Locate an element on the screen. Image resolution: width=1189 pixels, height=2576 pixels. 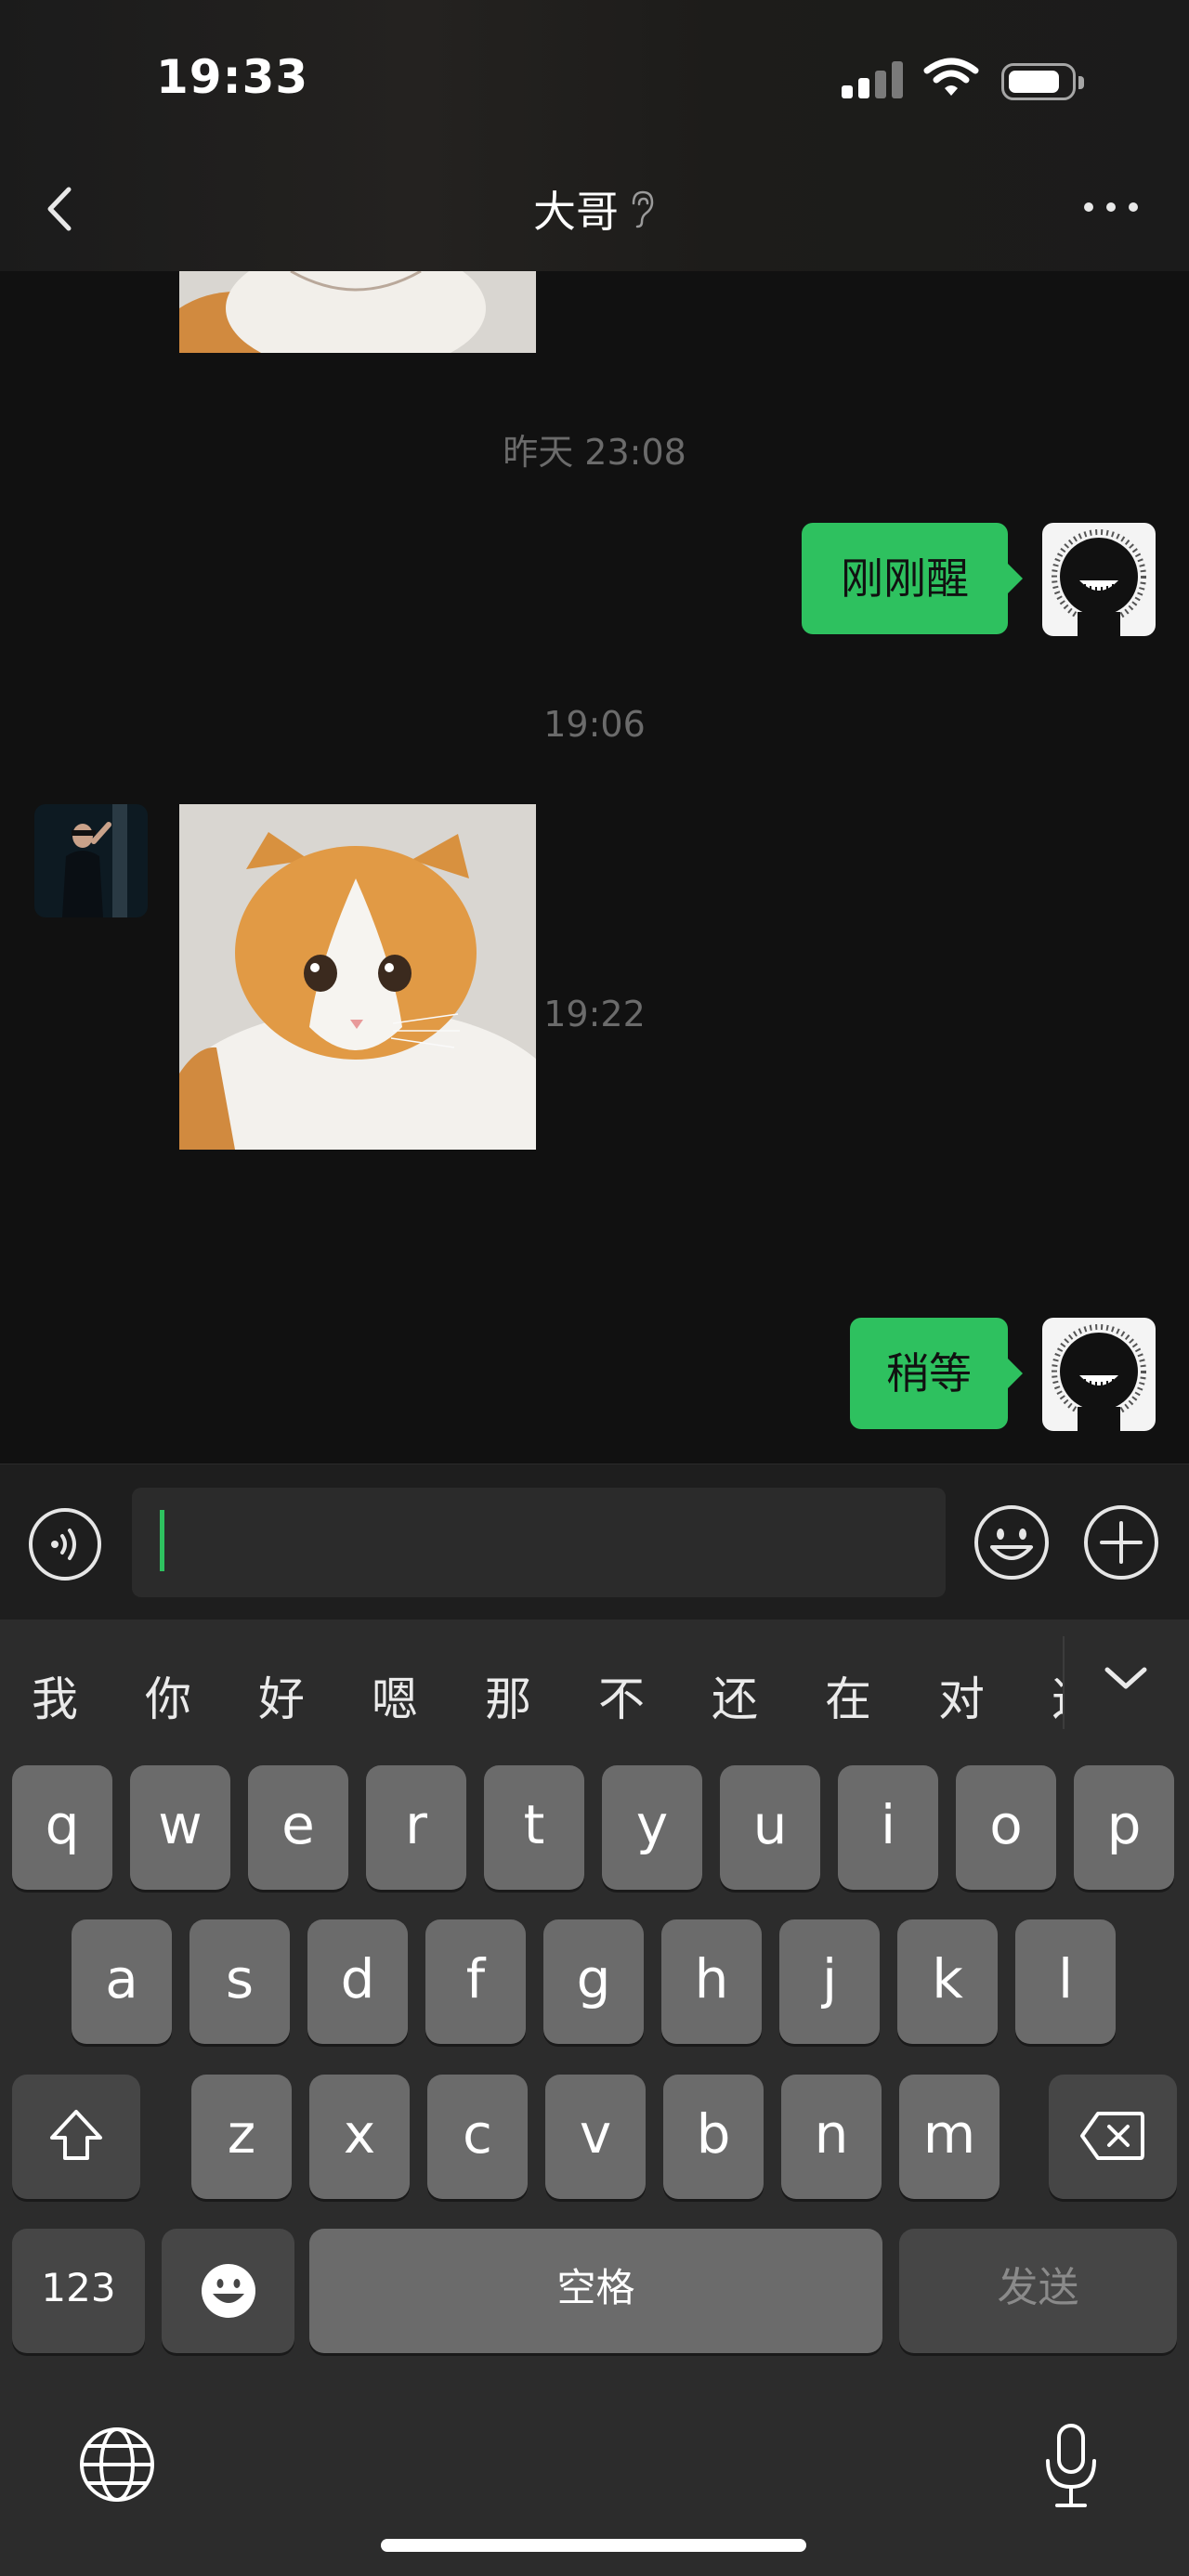
candidate-word: 还 is located at coordinates (735, 1696).